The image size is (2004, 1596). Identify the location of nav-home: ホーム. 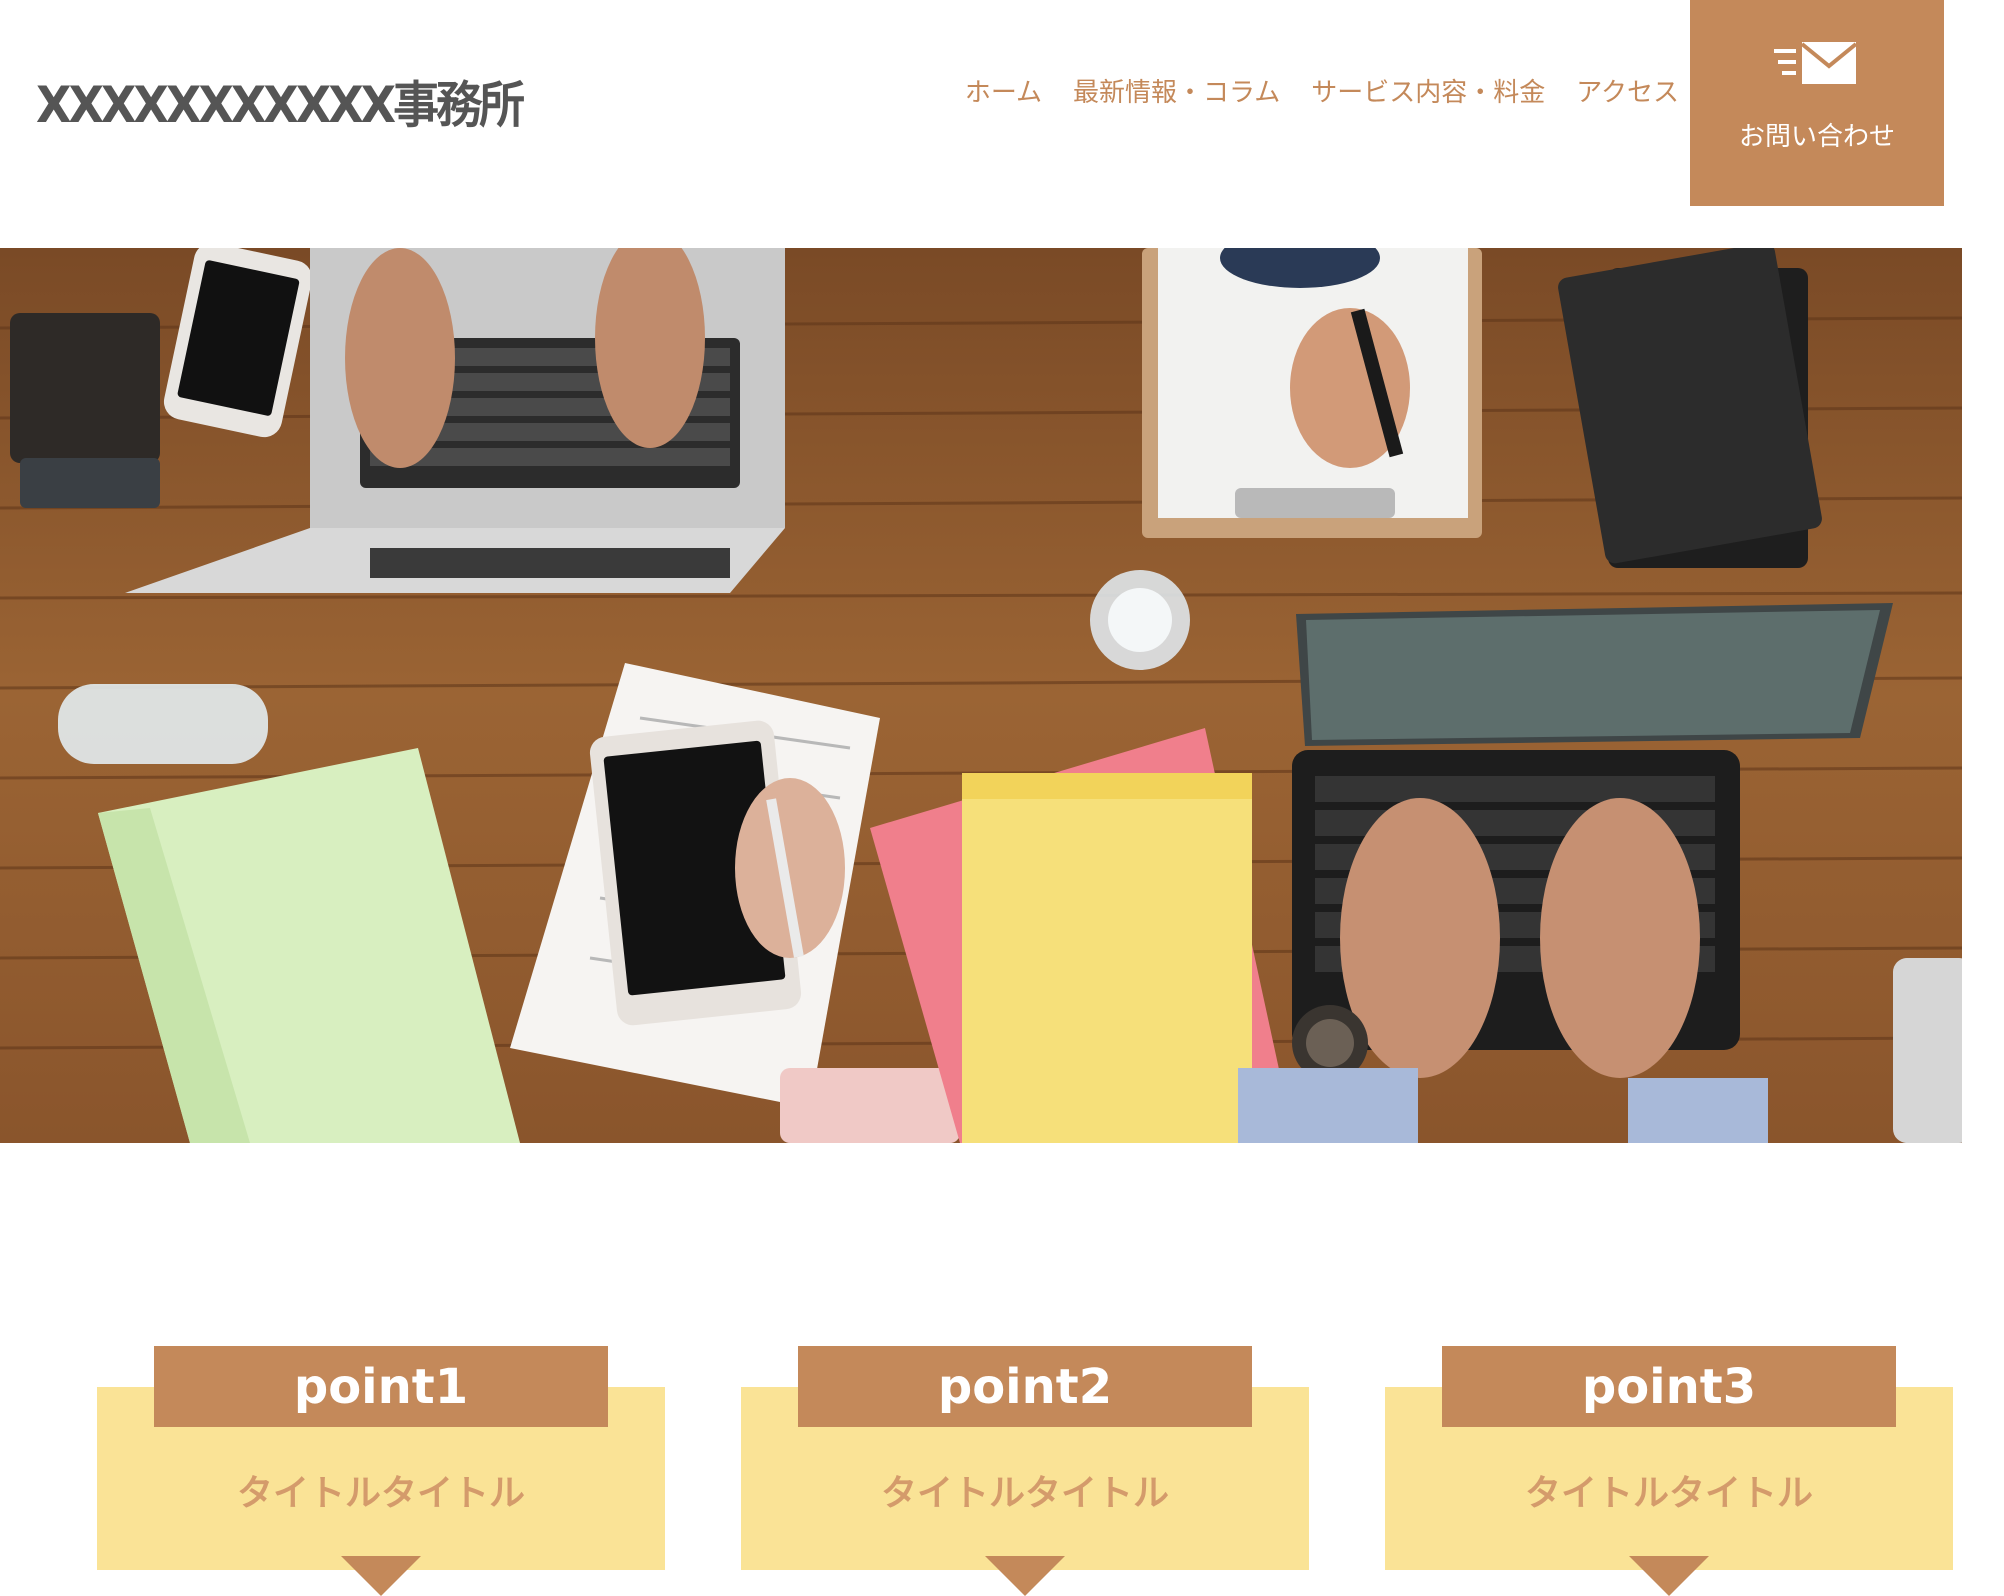
(1003, 90).